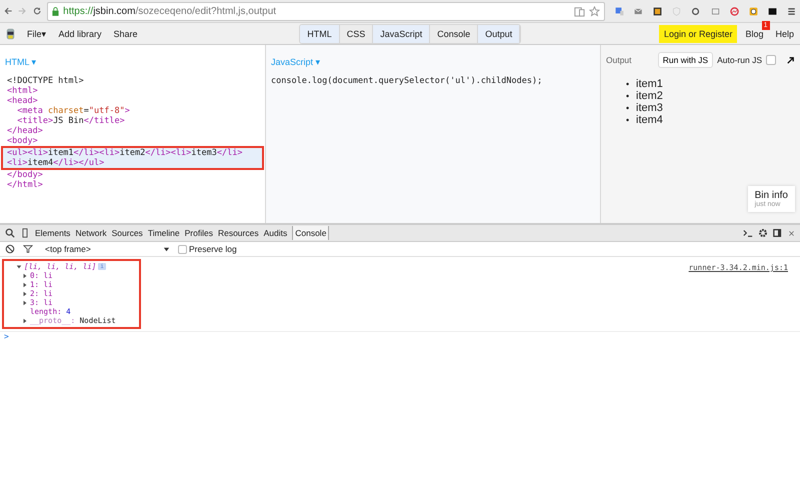 Image resolution: width=800 pixels, height=489 pixels. Describe the element at coordinates (580, 11) in the screenshot. I see `page-icon` at that location.